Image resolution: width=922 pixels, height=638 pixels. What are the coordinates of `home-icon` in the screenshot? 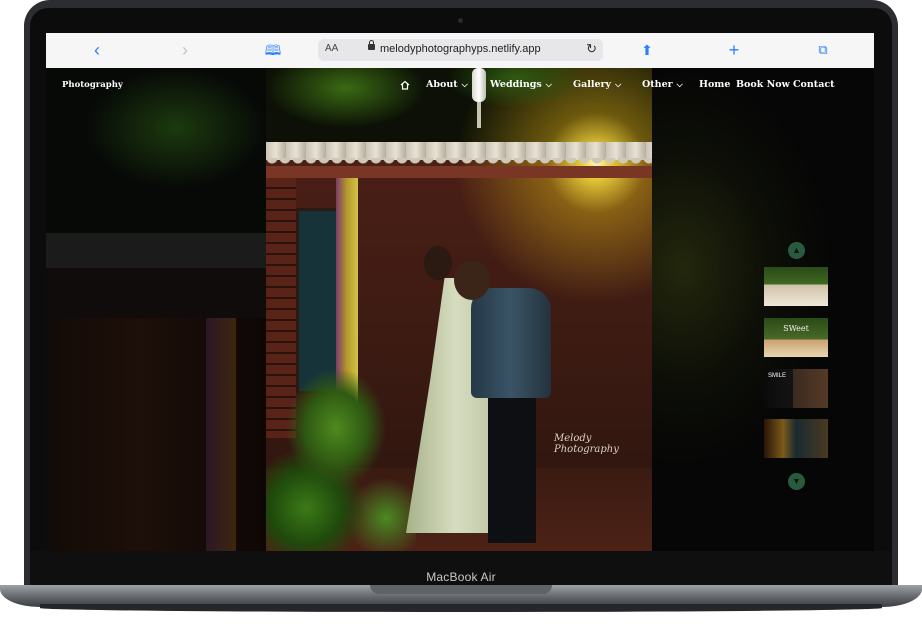 It's located at (405, 85).